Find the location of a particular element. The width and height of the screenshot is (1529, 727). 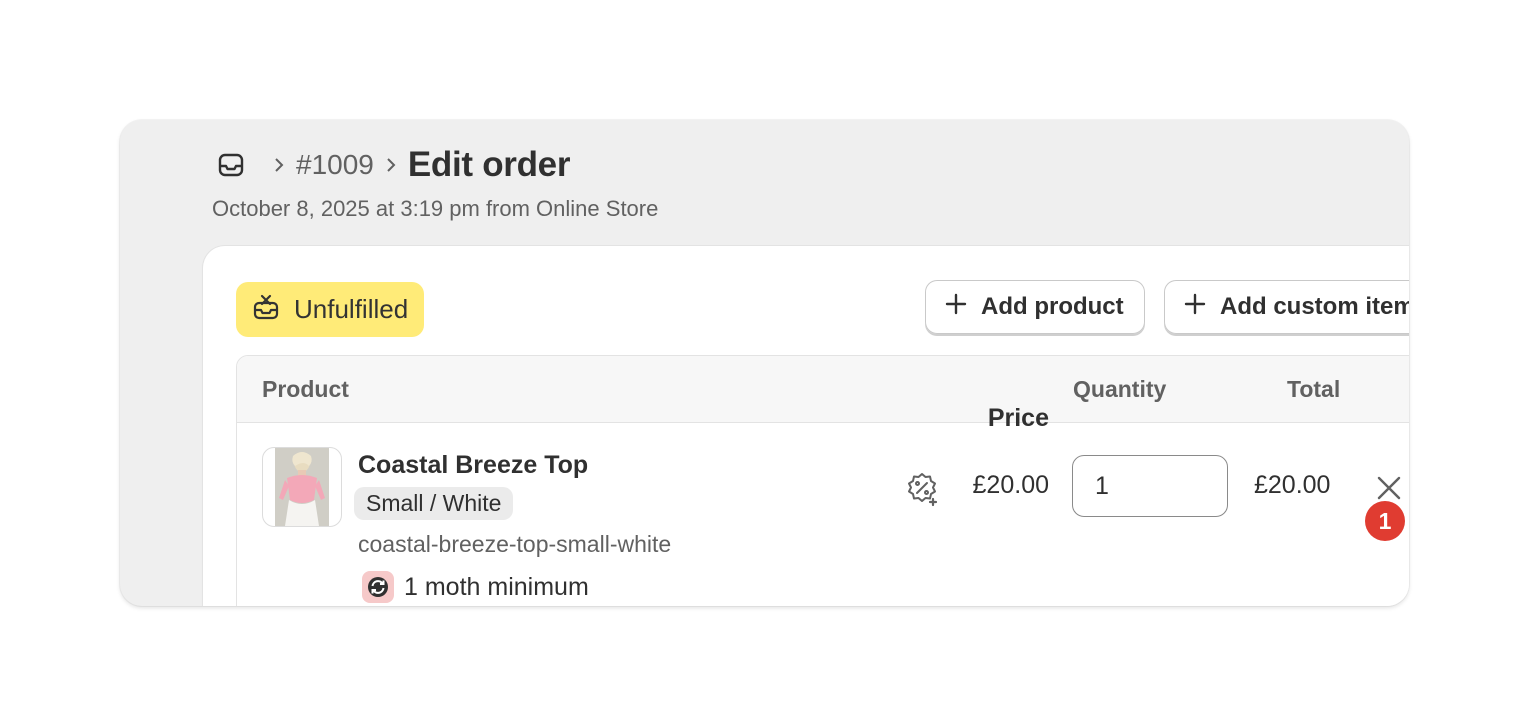

subscription-icon is located at coordinates (378, 587).